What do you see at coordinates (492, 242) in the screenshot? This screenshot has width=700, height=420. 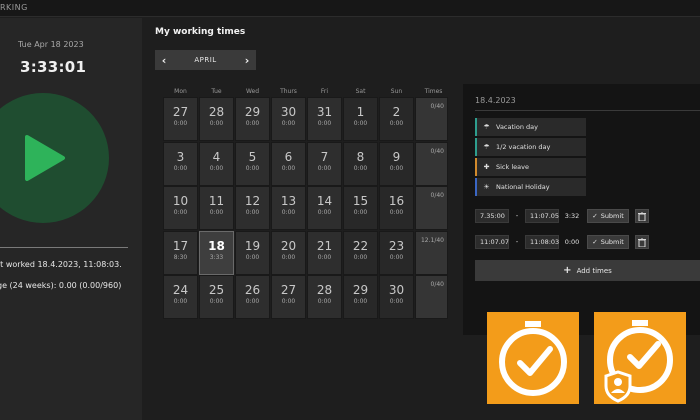 I see `start-time-field: 11:07.07` at bounding box center [492, 242].